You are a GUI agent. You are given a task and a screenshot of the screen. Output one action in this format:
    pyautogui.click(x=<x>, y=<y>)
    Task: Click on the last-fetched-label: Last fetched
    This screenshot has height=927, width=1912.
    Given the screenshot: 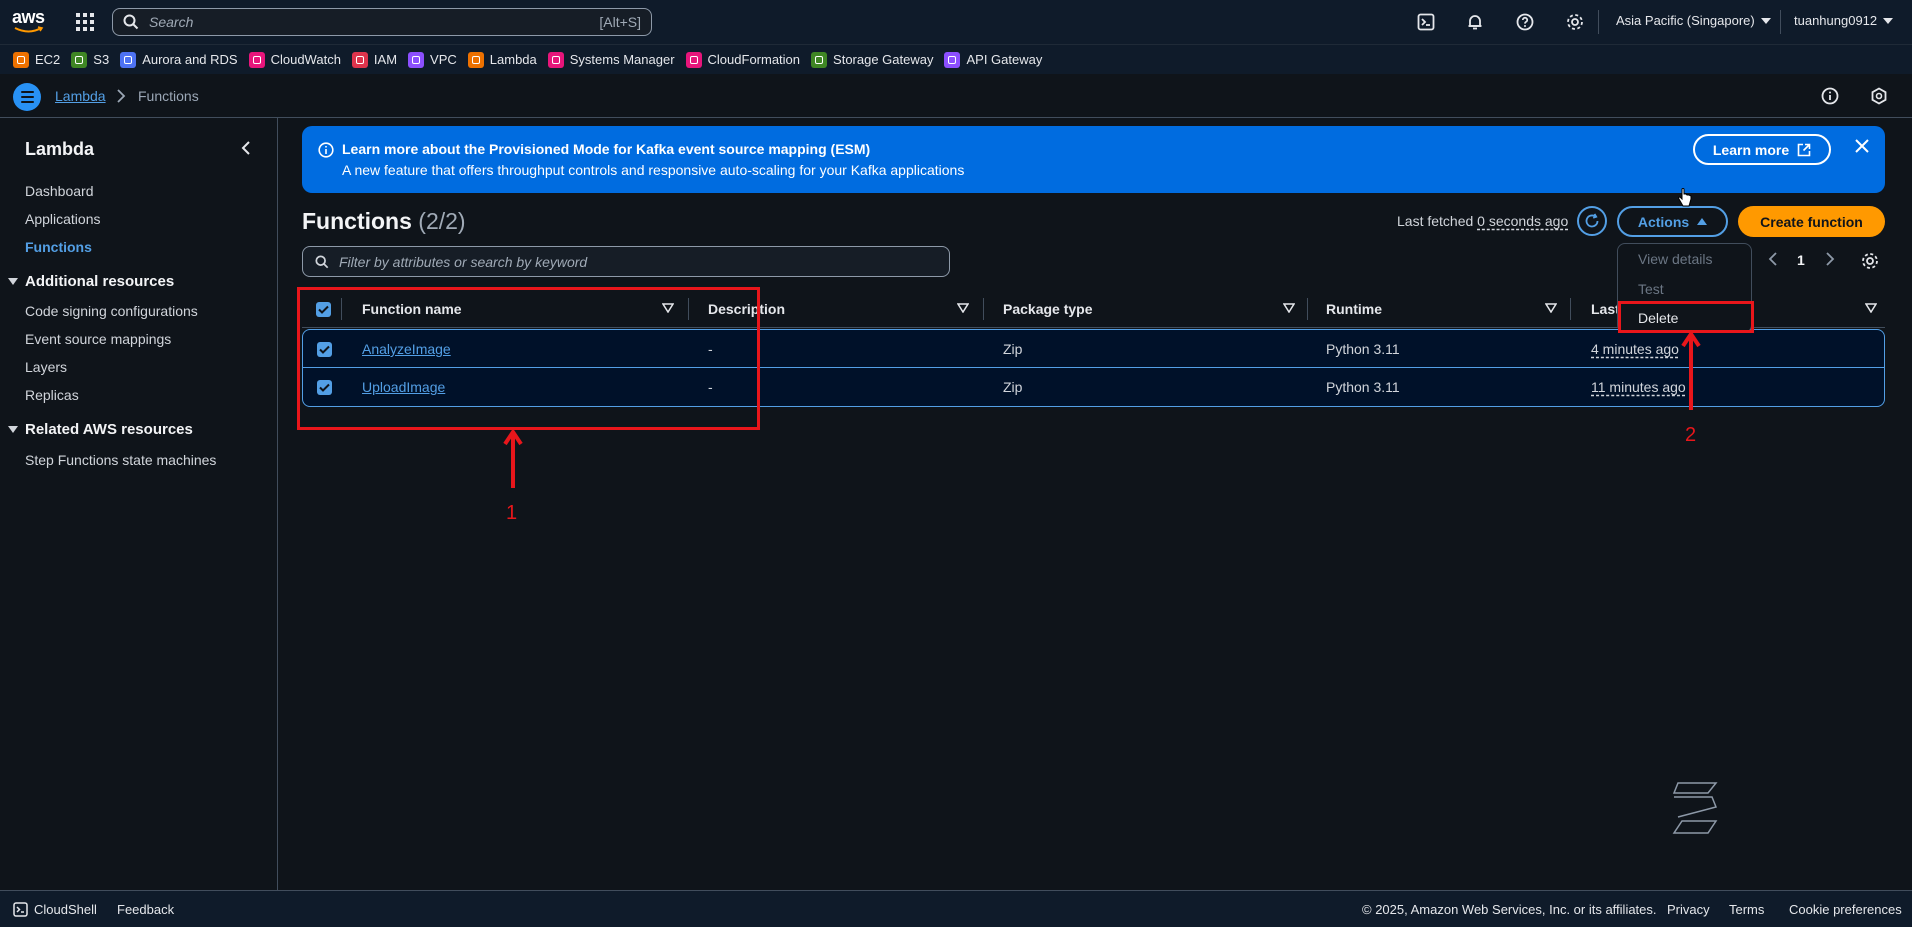 What is the action you would take?
    pyautogui.click(x=1435, y=221)
    